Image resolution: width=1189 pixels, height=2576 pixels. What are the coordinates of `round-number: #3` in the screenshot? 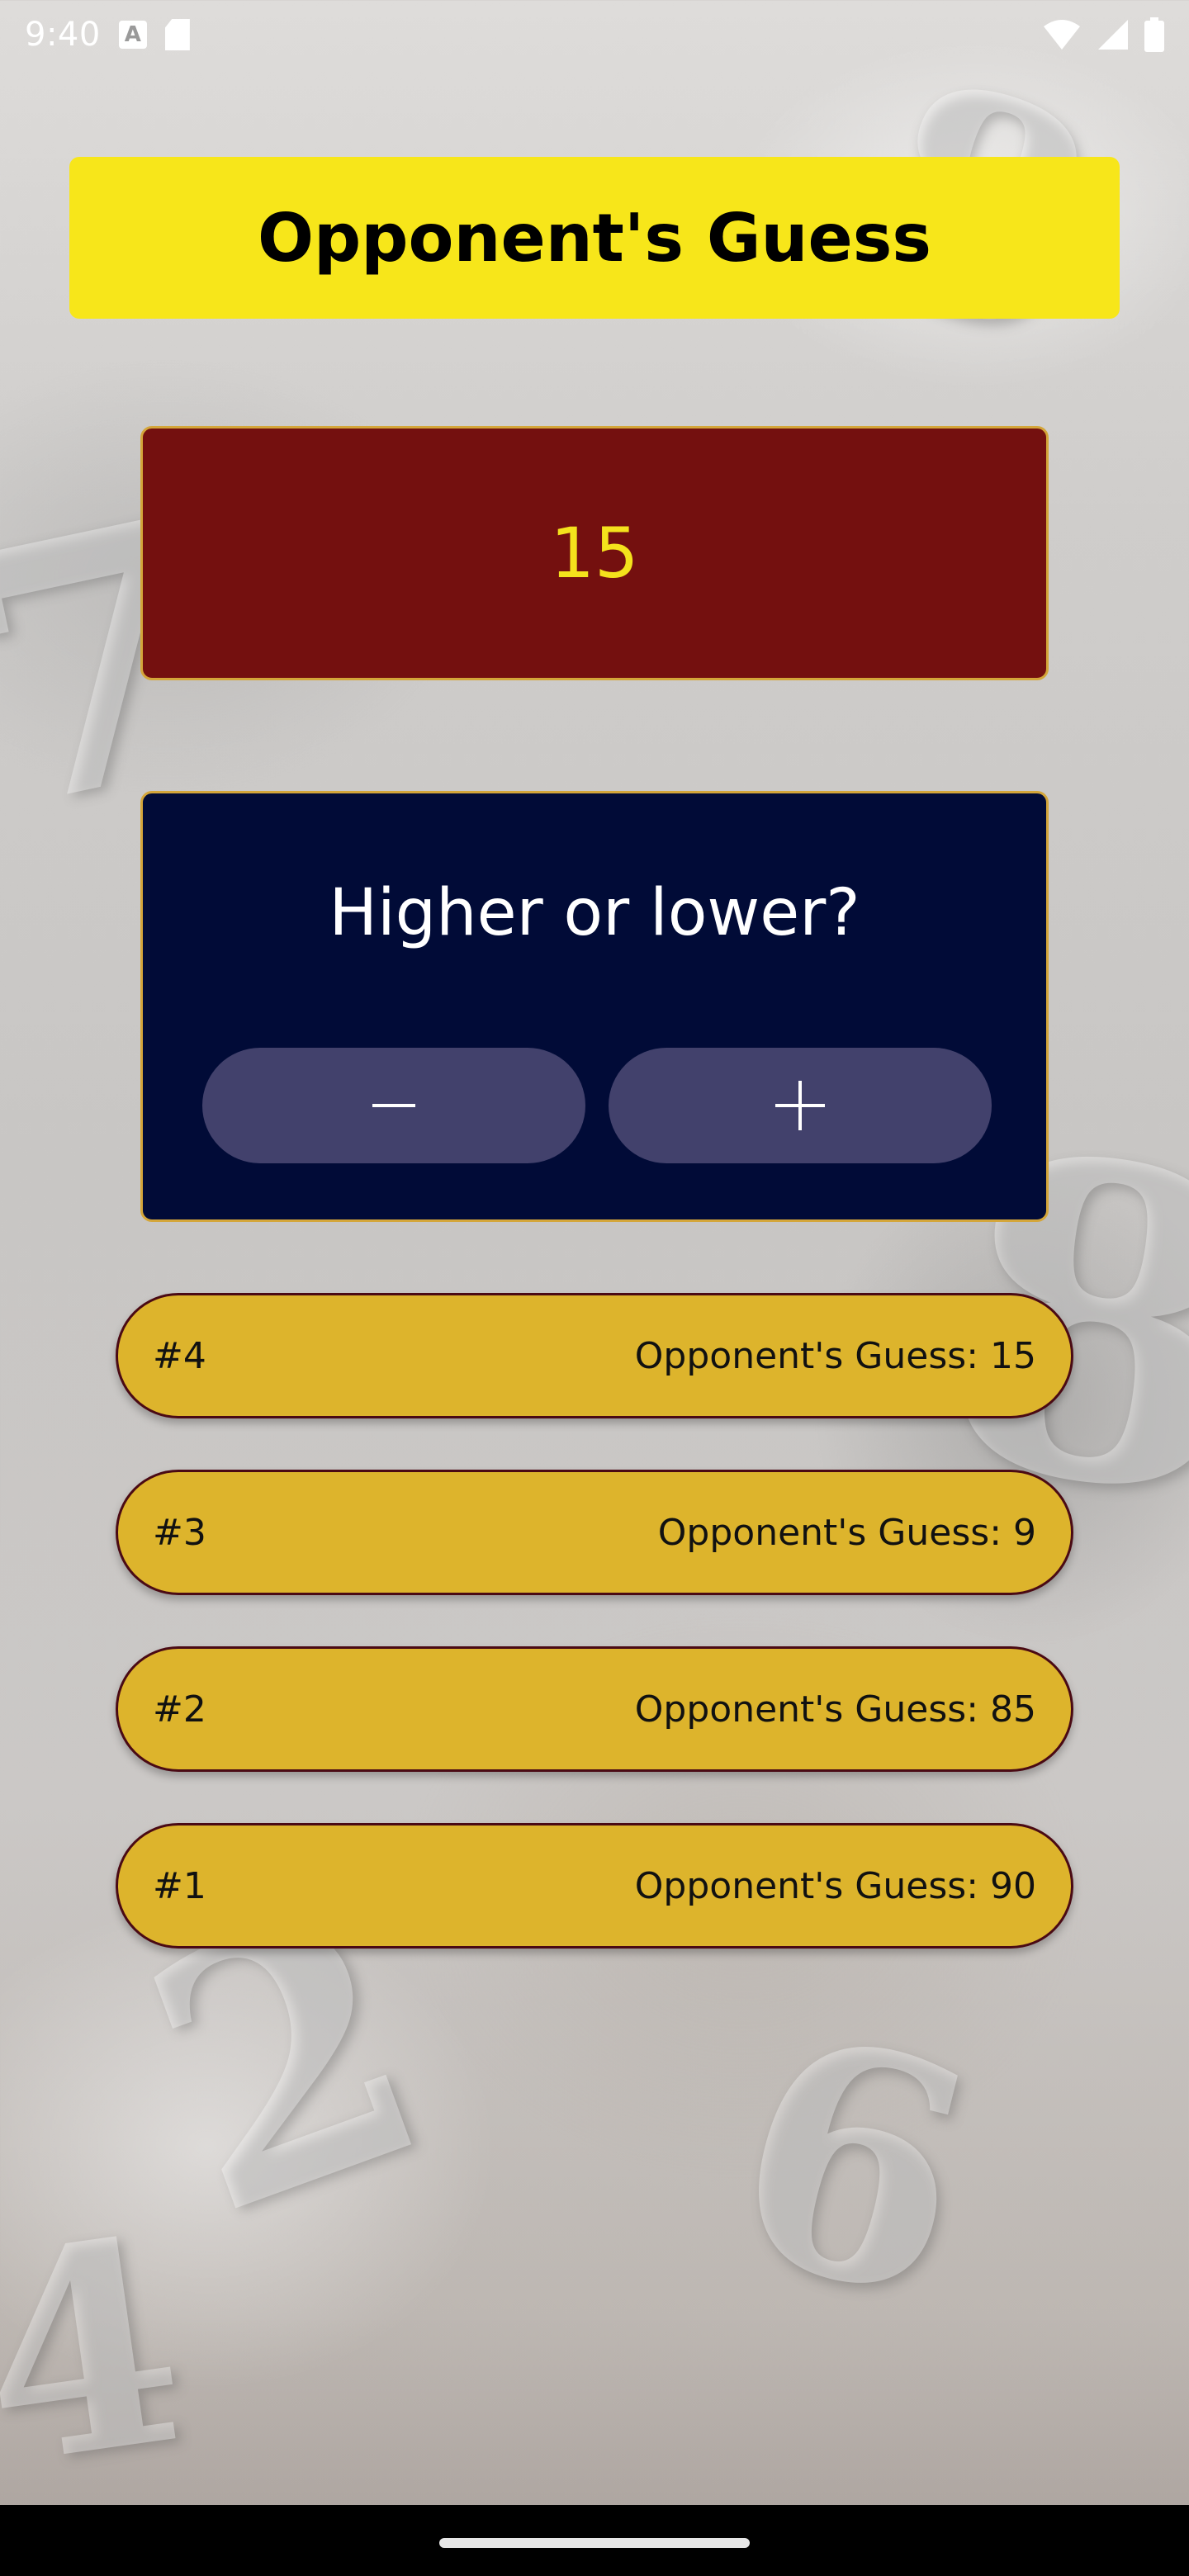 It's located at (179, 1532).